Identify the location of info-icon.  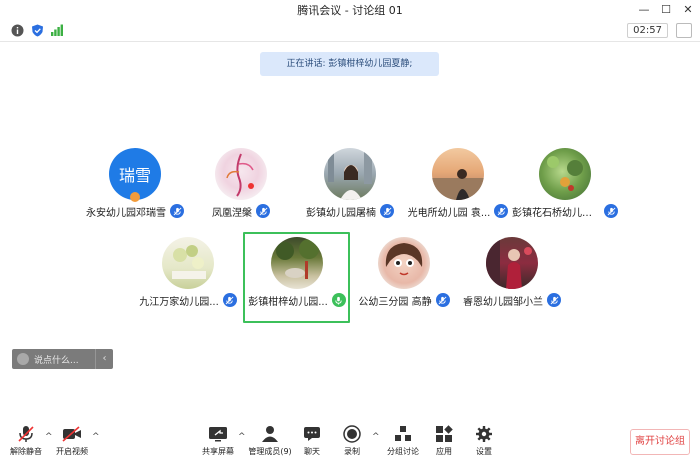
(17, 30).